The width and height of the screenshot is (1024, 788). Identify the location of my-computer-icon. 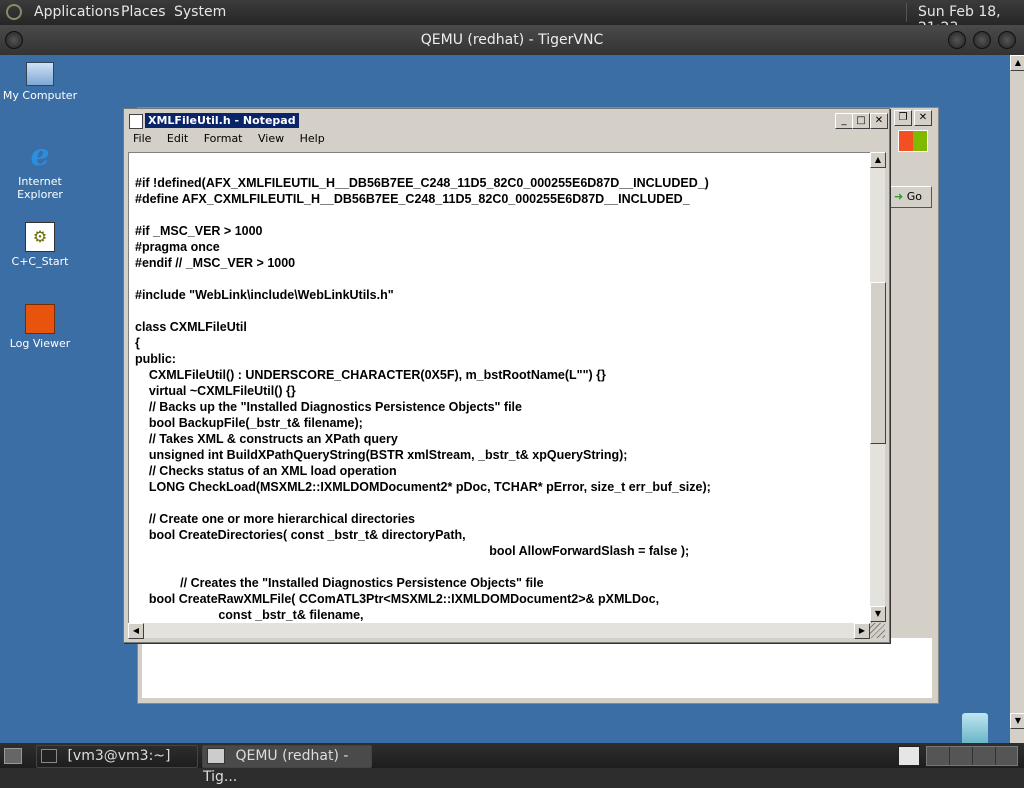
(40, 74).